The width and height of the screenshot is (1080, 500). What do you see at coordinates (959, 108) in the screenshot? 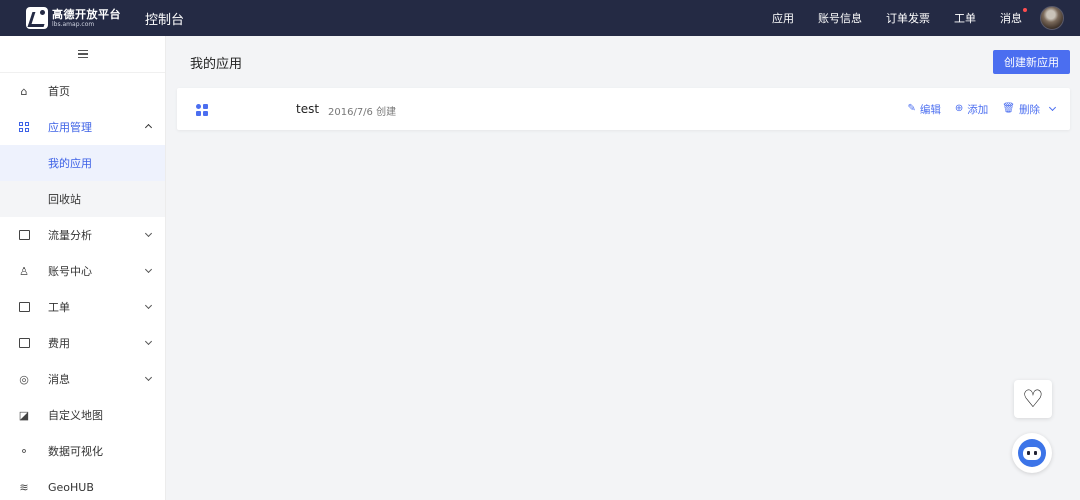
I see `plus-circle-icon: ⊕` at bounding box center [959, 108].